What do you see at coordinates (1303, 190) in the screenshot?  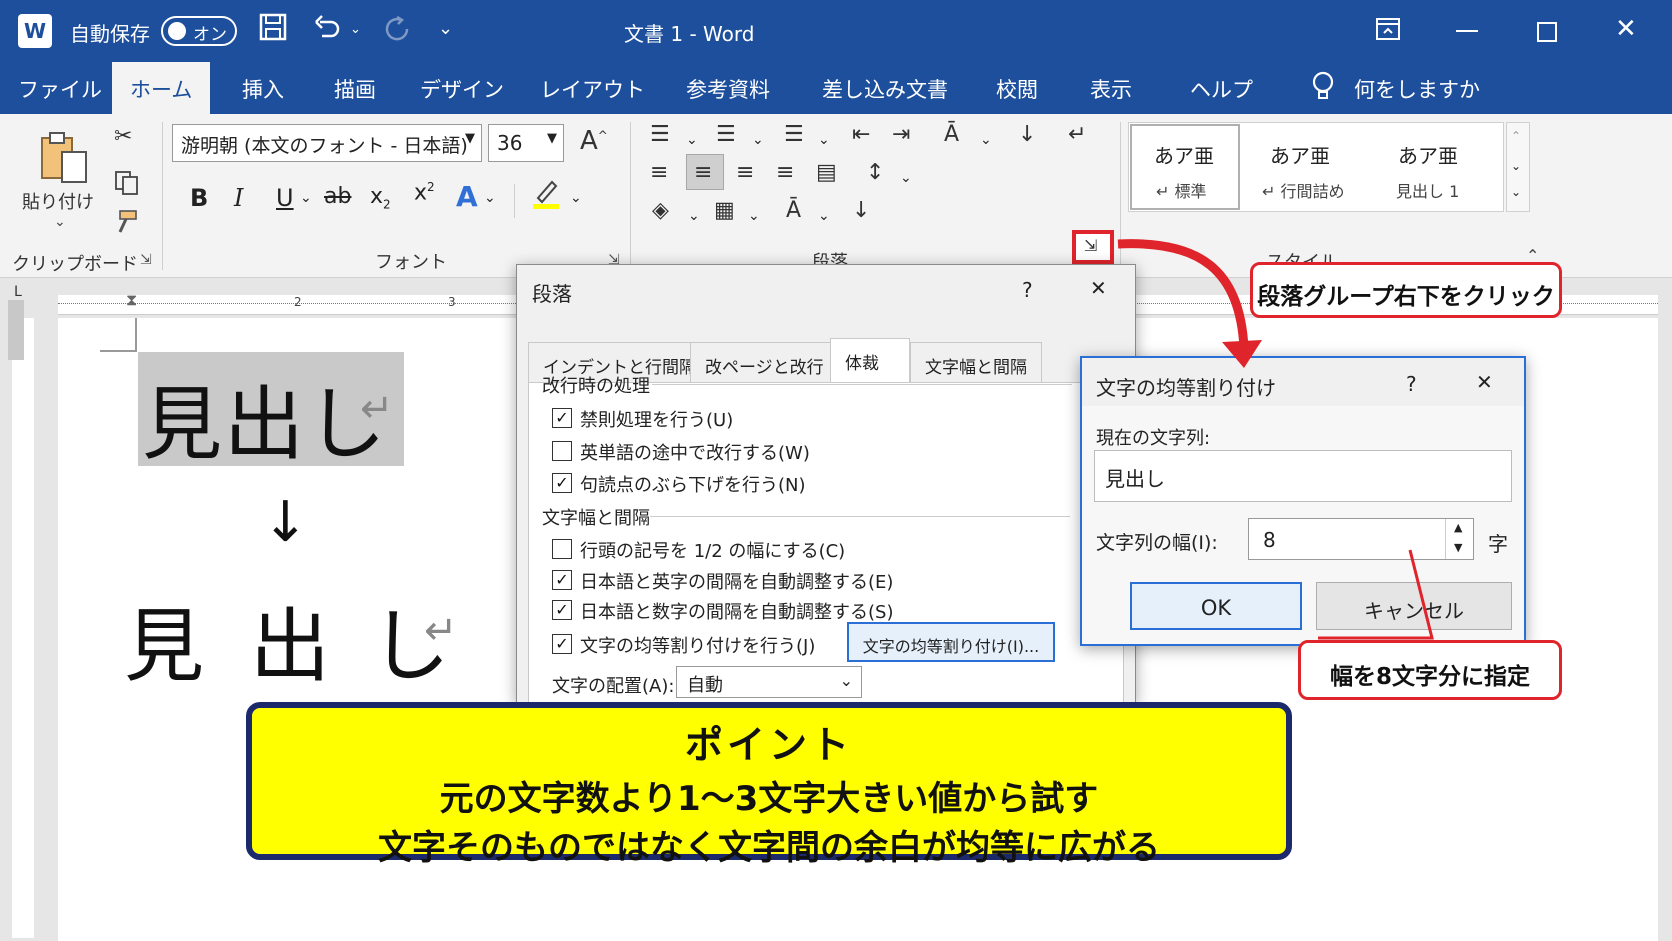 I see `style-name: ↵ 行間詰め` at bounding box center [1303, 190].